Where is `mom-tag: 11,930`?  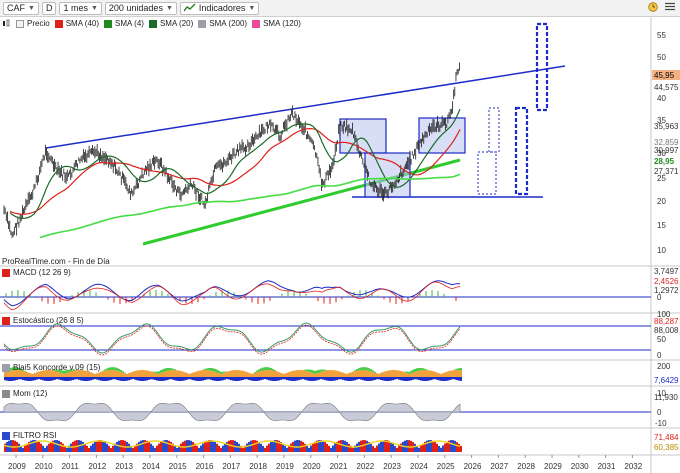 mom-tag: 11,930 is located at coordinates (666, 397).